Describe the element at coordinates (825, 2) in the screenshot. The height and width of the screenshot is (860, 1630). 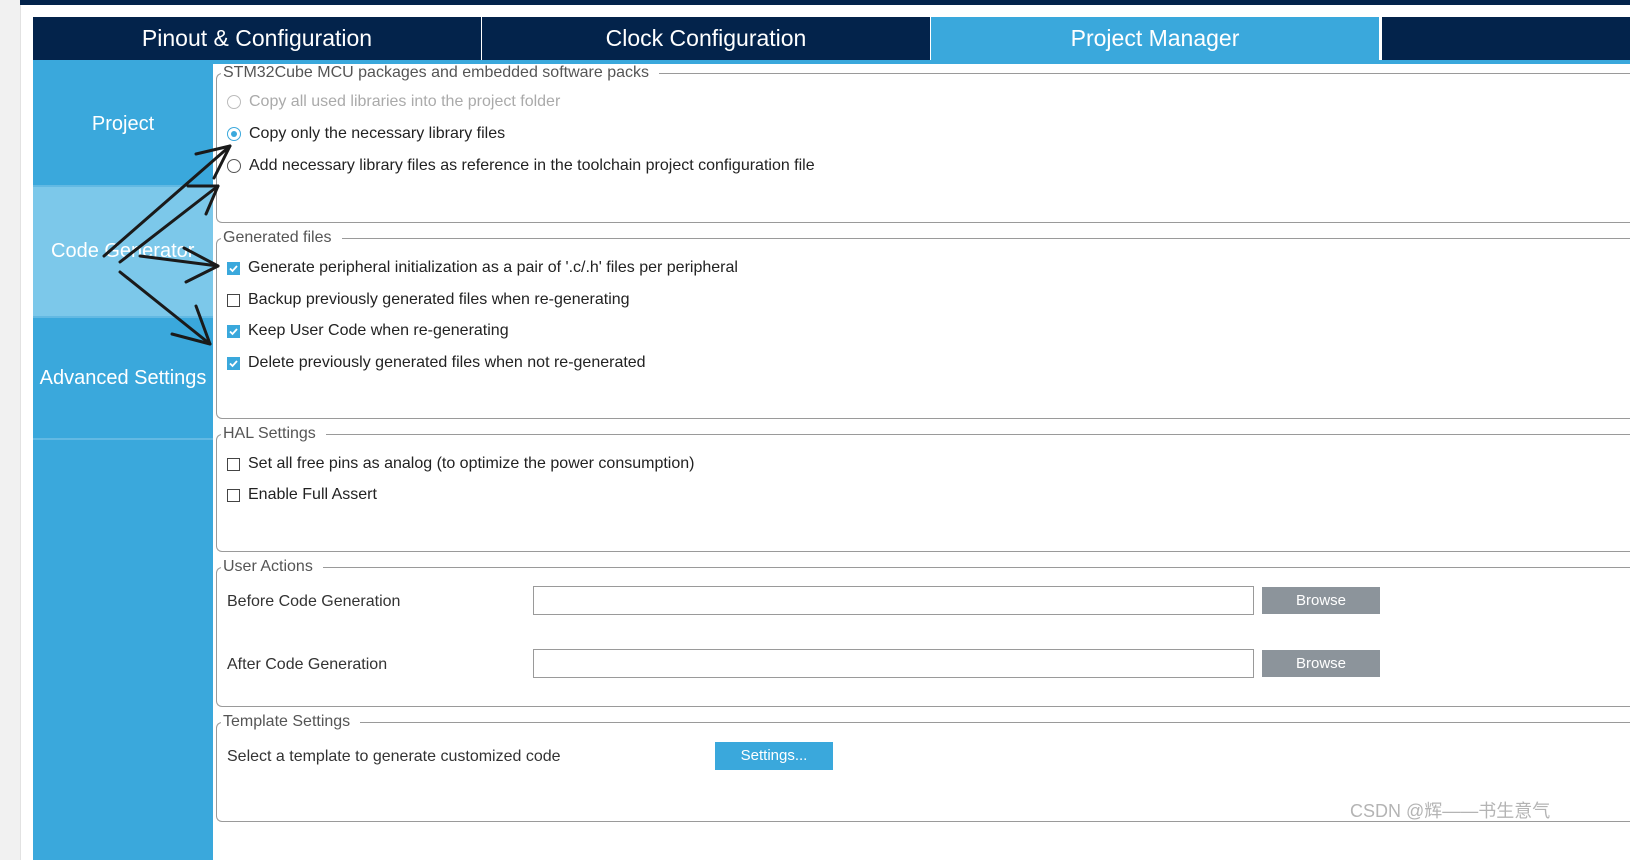
I see `top-strip` at that location.